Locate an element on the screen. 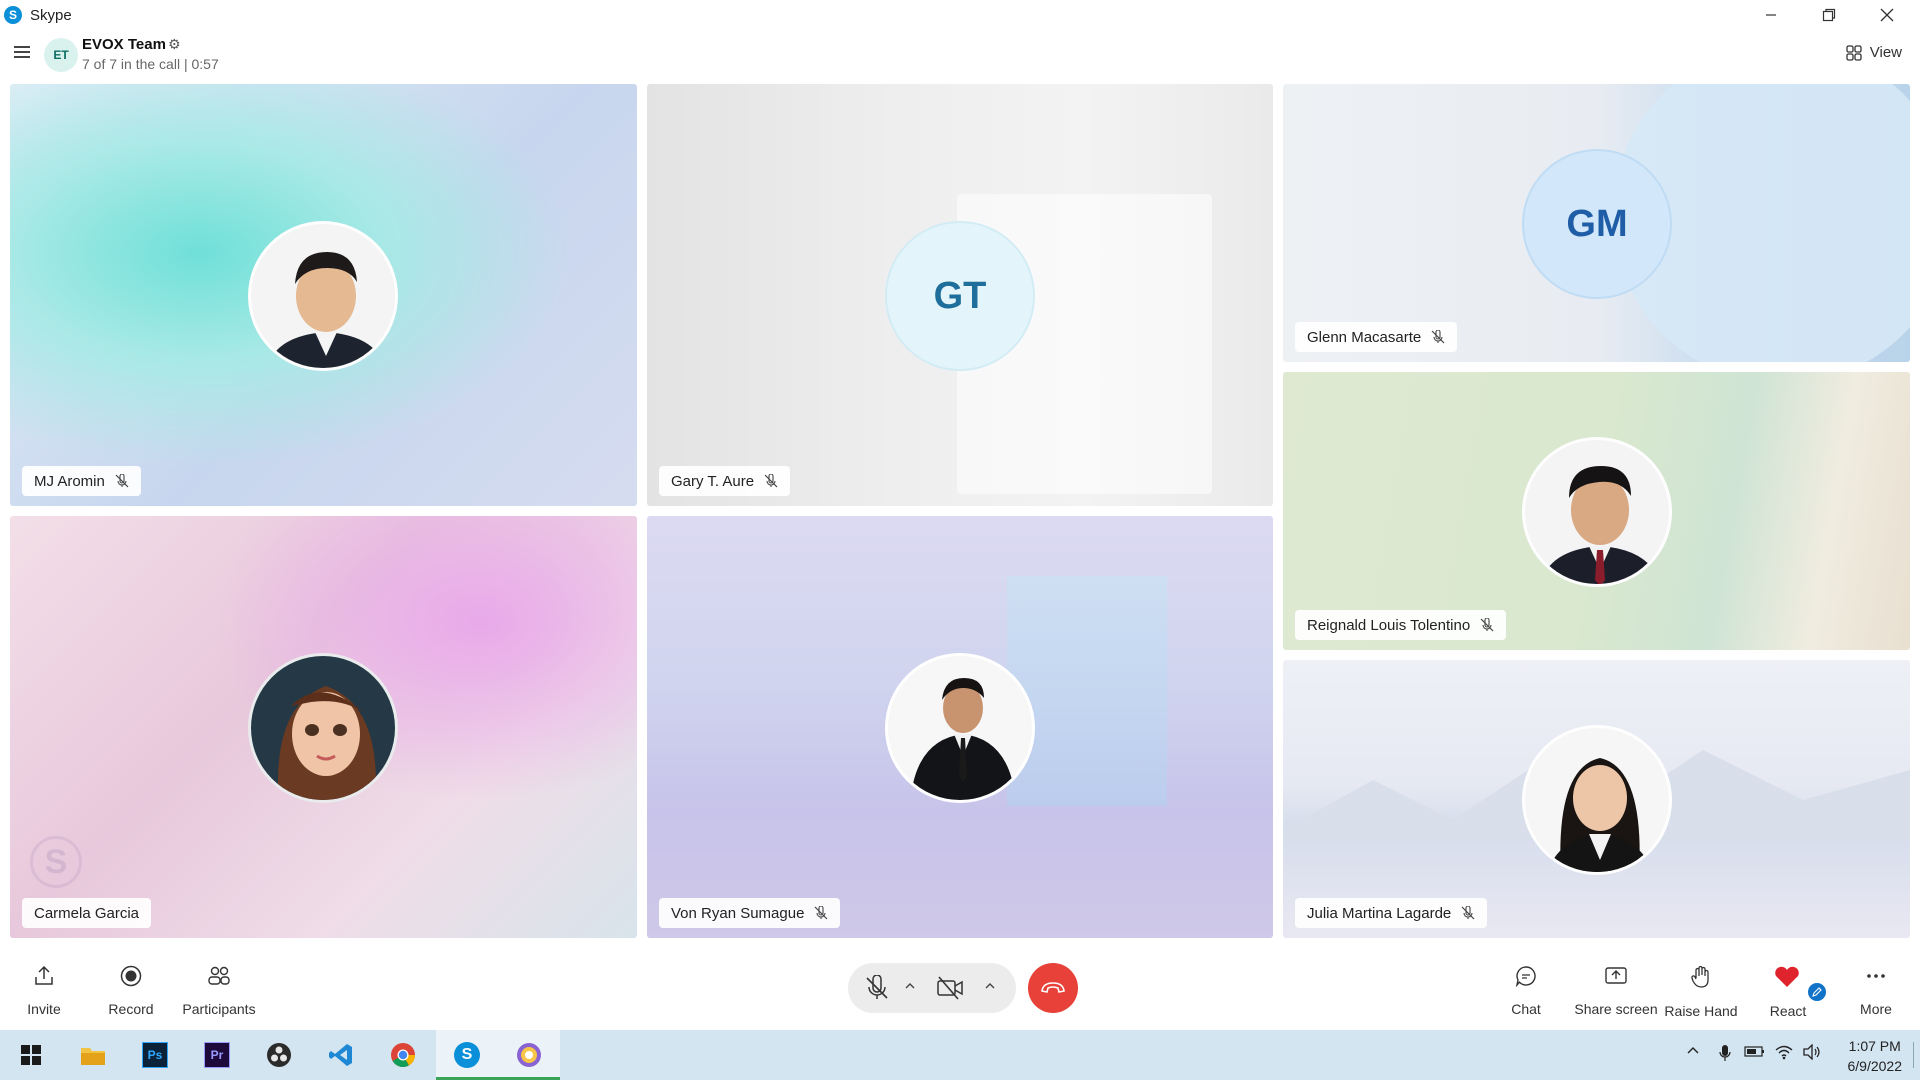 This screenshot has width=1920, height=1080. share-screen-button: Share screen is located at coordinates (1616, 991).